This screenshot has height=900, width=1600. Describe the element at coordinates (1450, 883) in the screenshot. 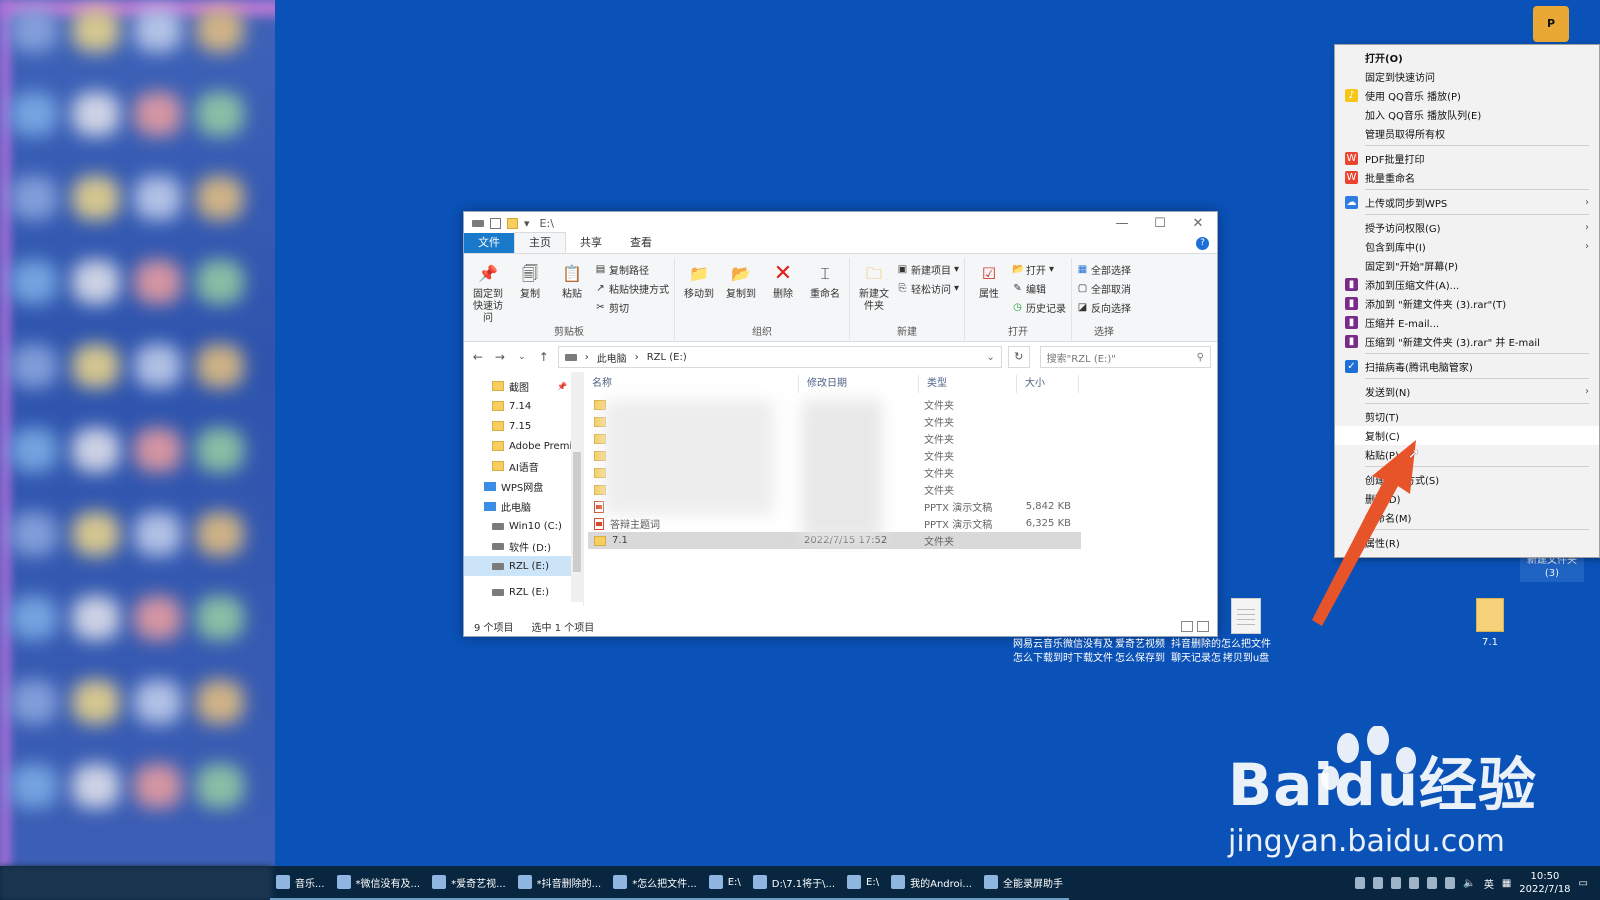

I see `network-icon` at that location.